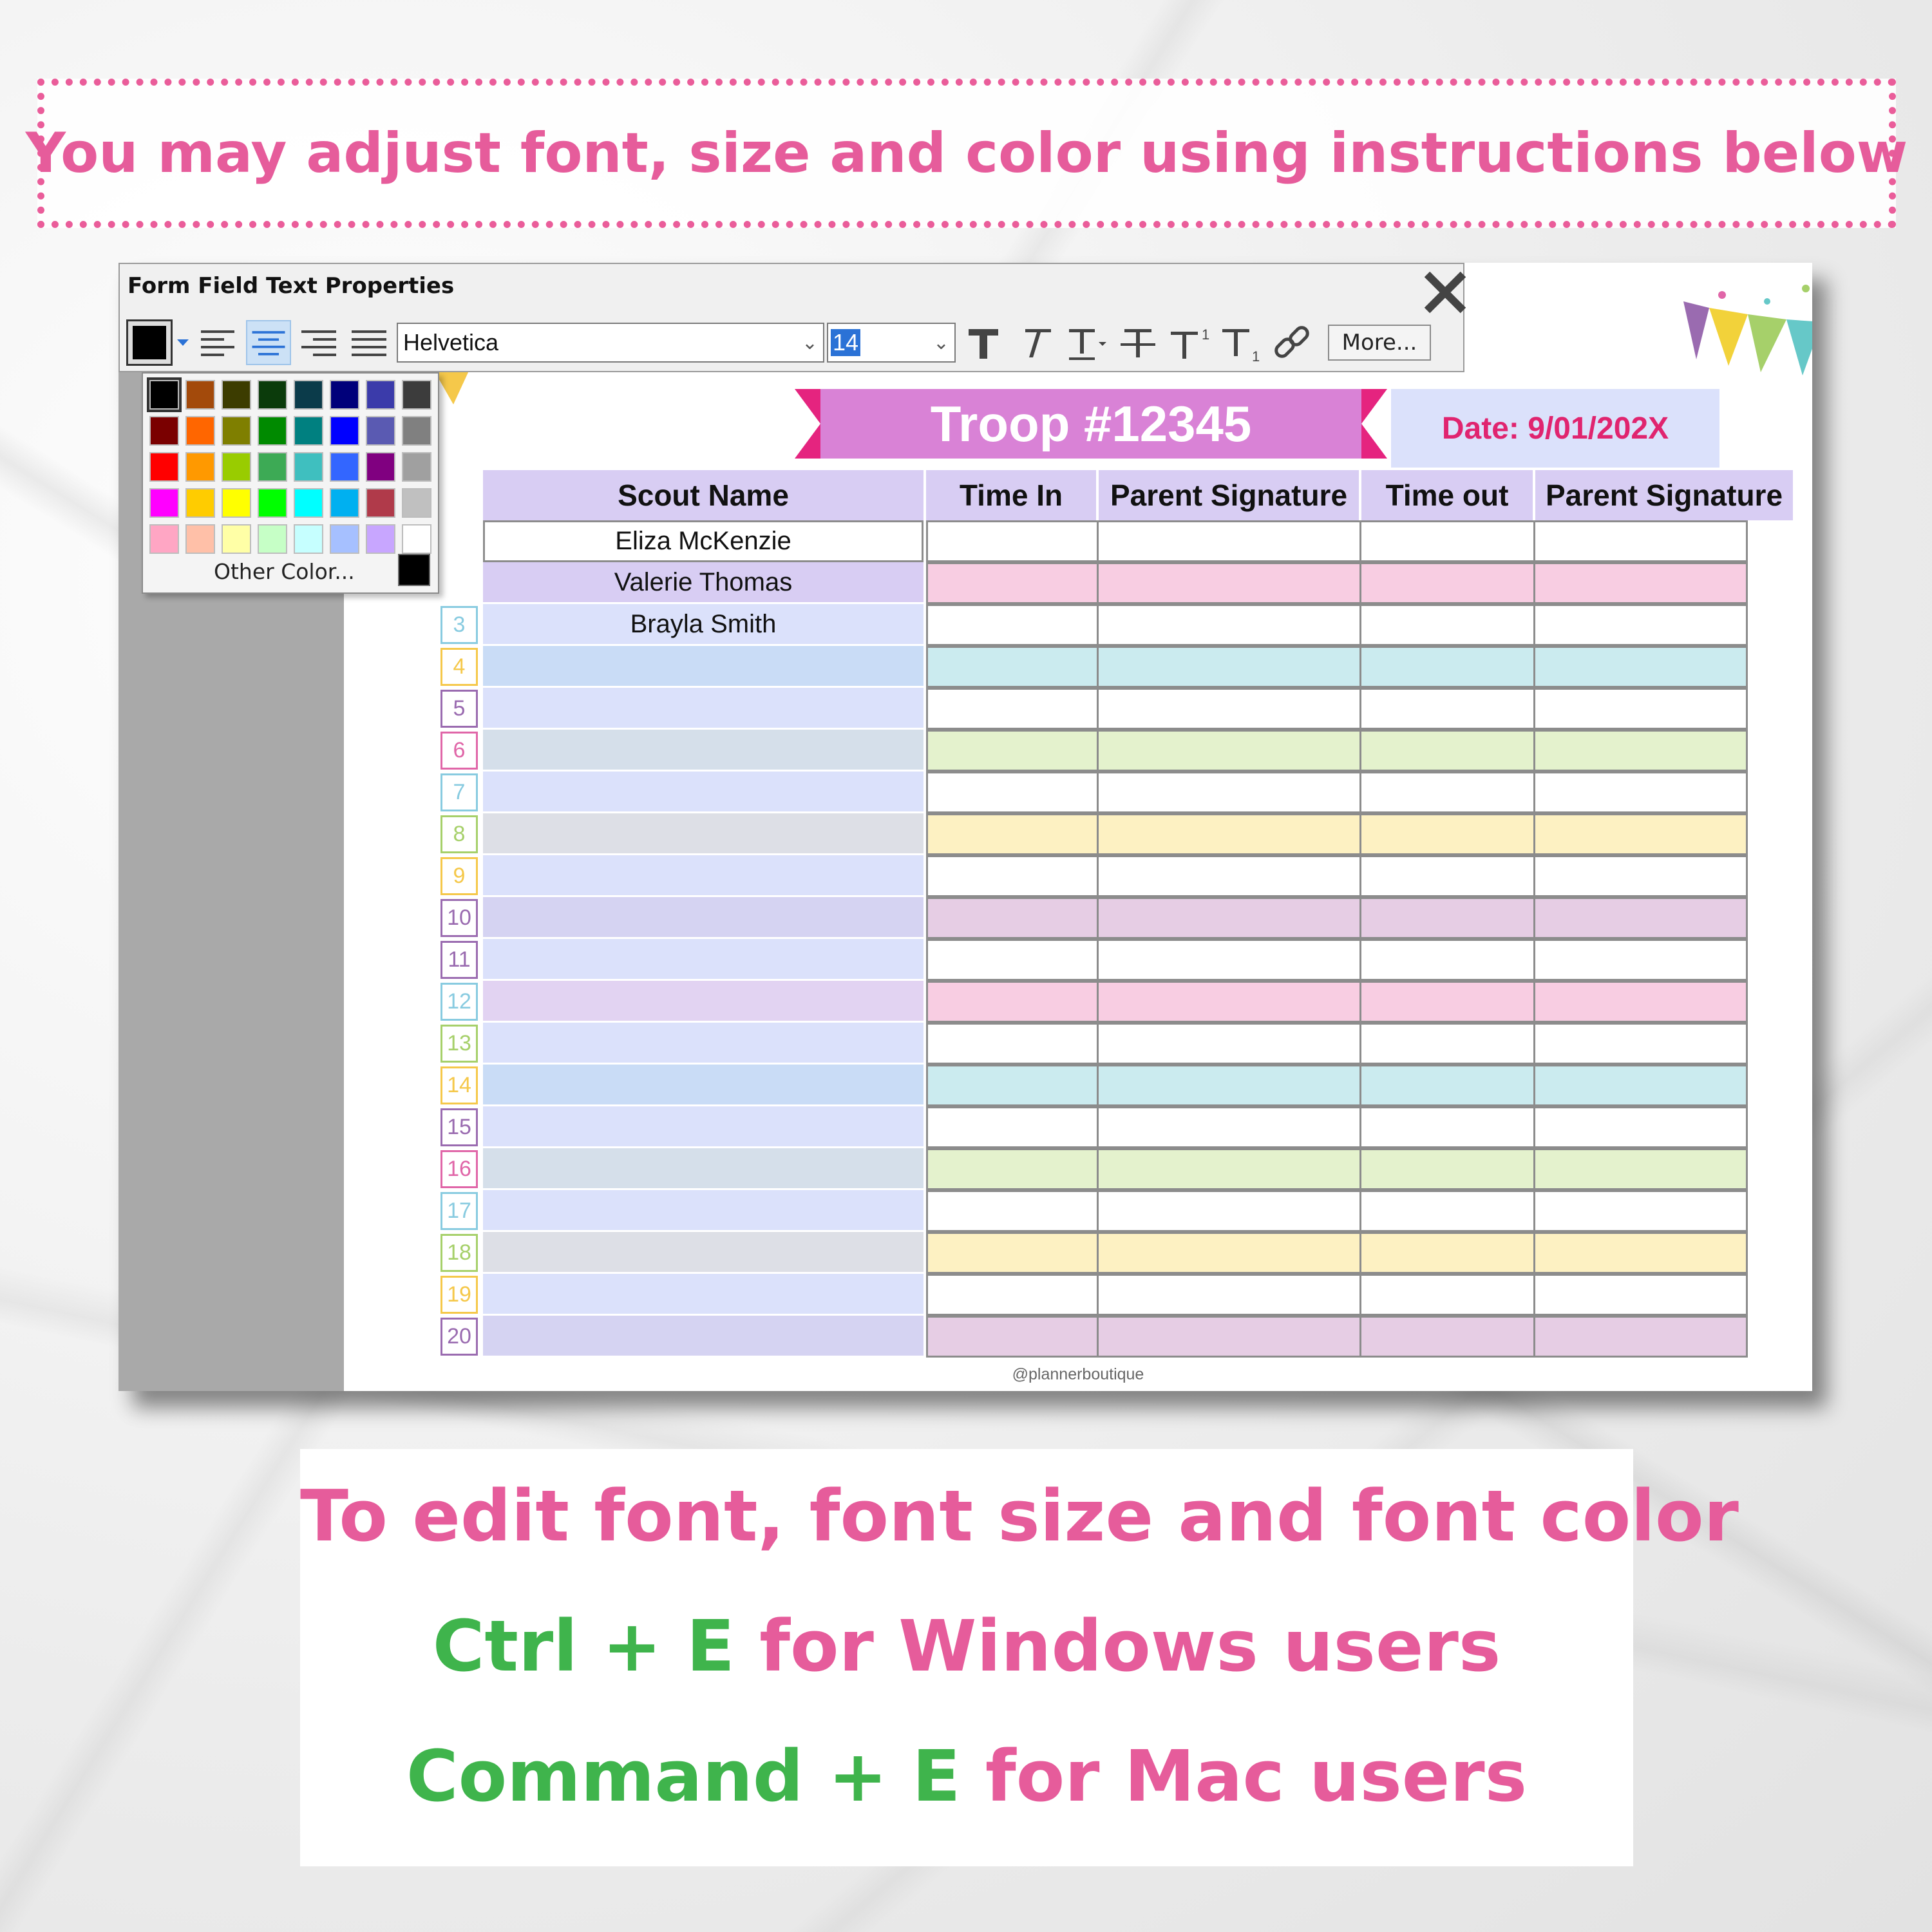  I want to click on align-left-icon, so click(218, 342).